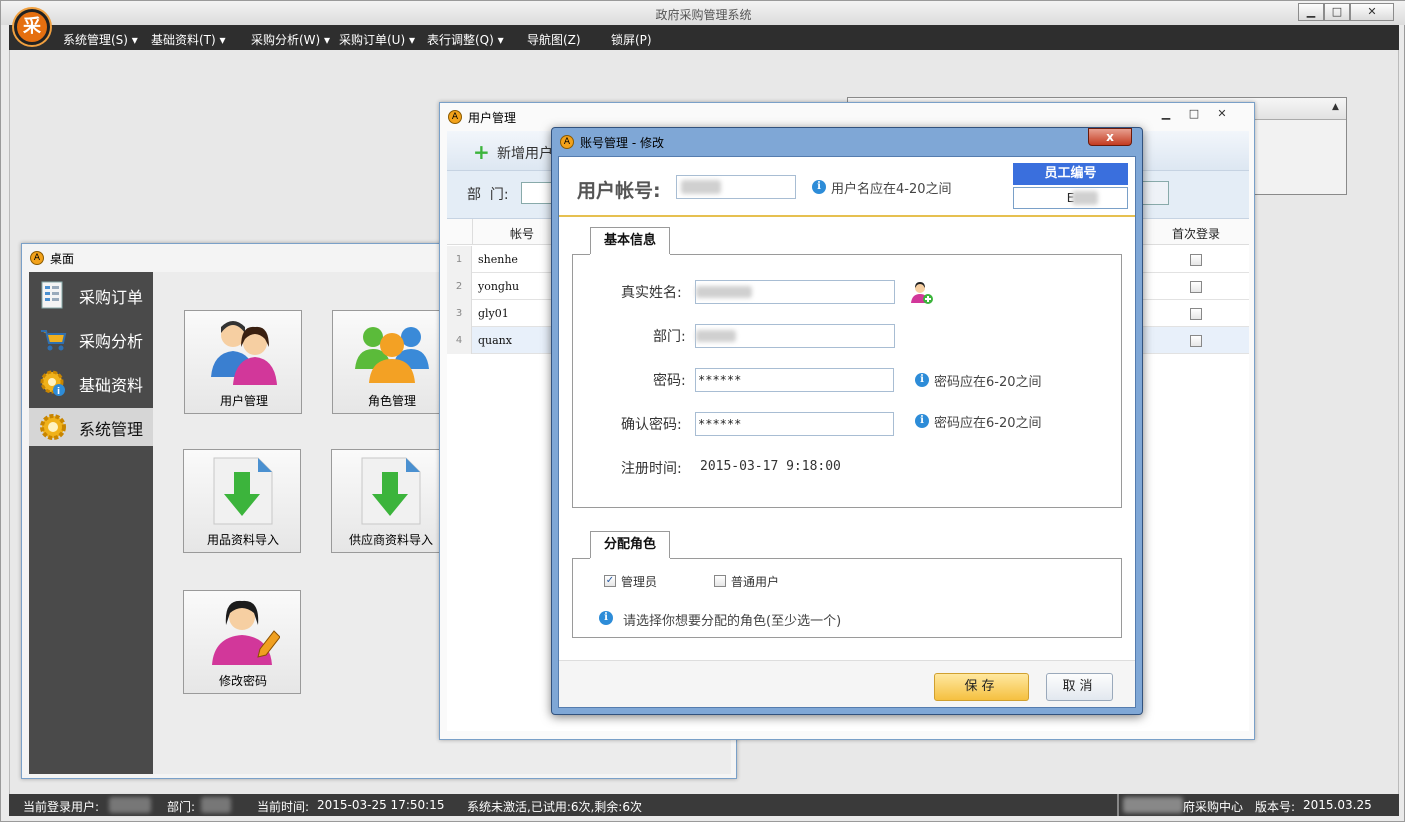  Describe the element at coordinates (847, 598) in the screenshot. I see `roles-group: ✓ 管理员 普通用户 i 请选择你想要分配的角色(至少选一个)` at that location.